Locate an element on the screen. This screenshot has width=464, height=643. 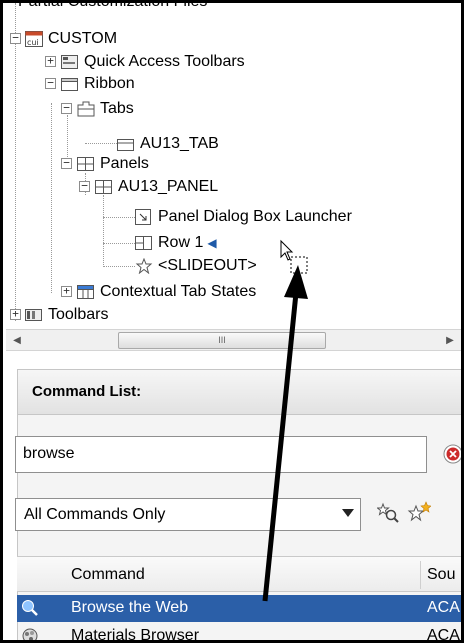
annotation-arrow is located at coordinates (285, 433).